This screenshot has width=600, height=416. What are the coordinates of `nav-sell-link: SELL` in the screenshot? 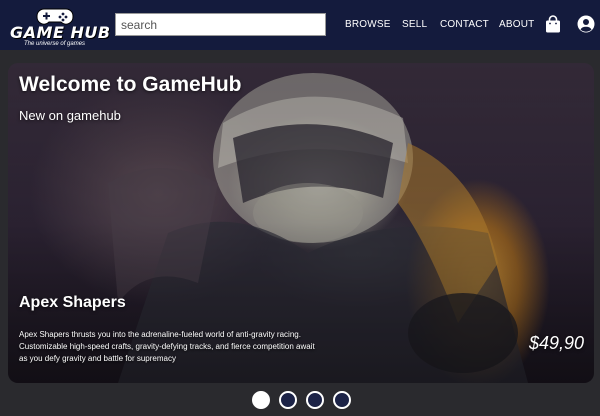 It's located at (414, 24).